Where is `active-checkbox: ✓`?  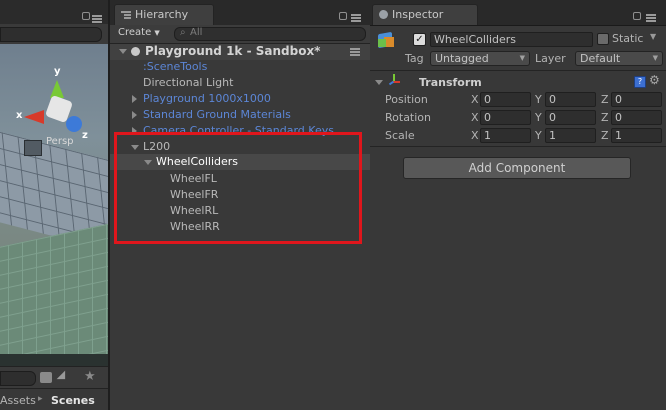 active-checkbox: ✓ is located at coordinates (419, 39).